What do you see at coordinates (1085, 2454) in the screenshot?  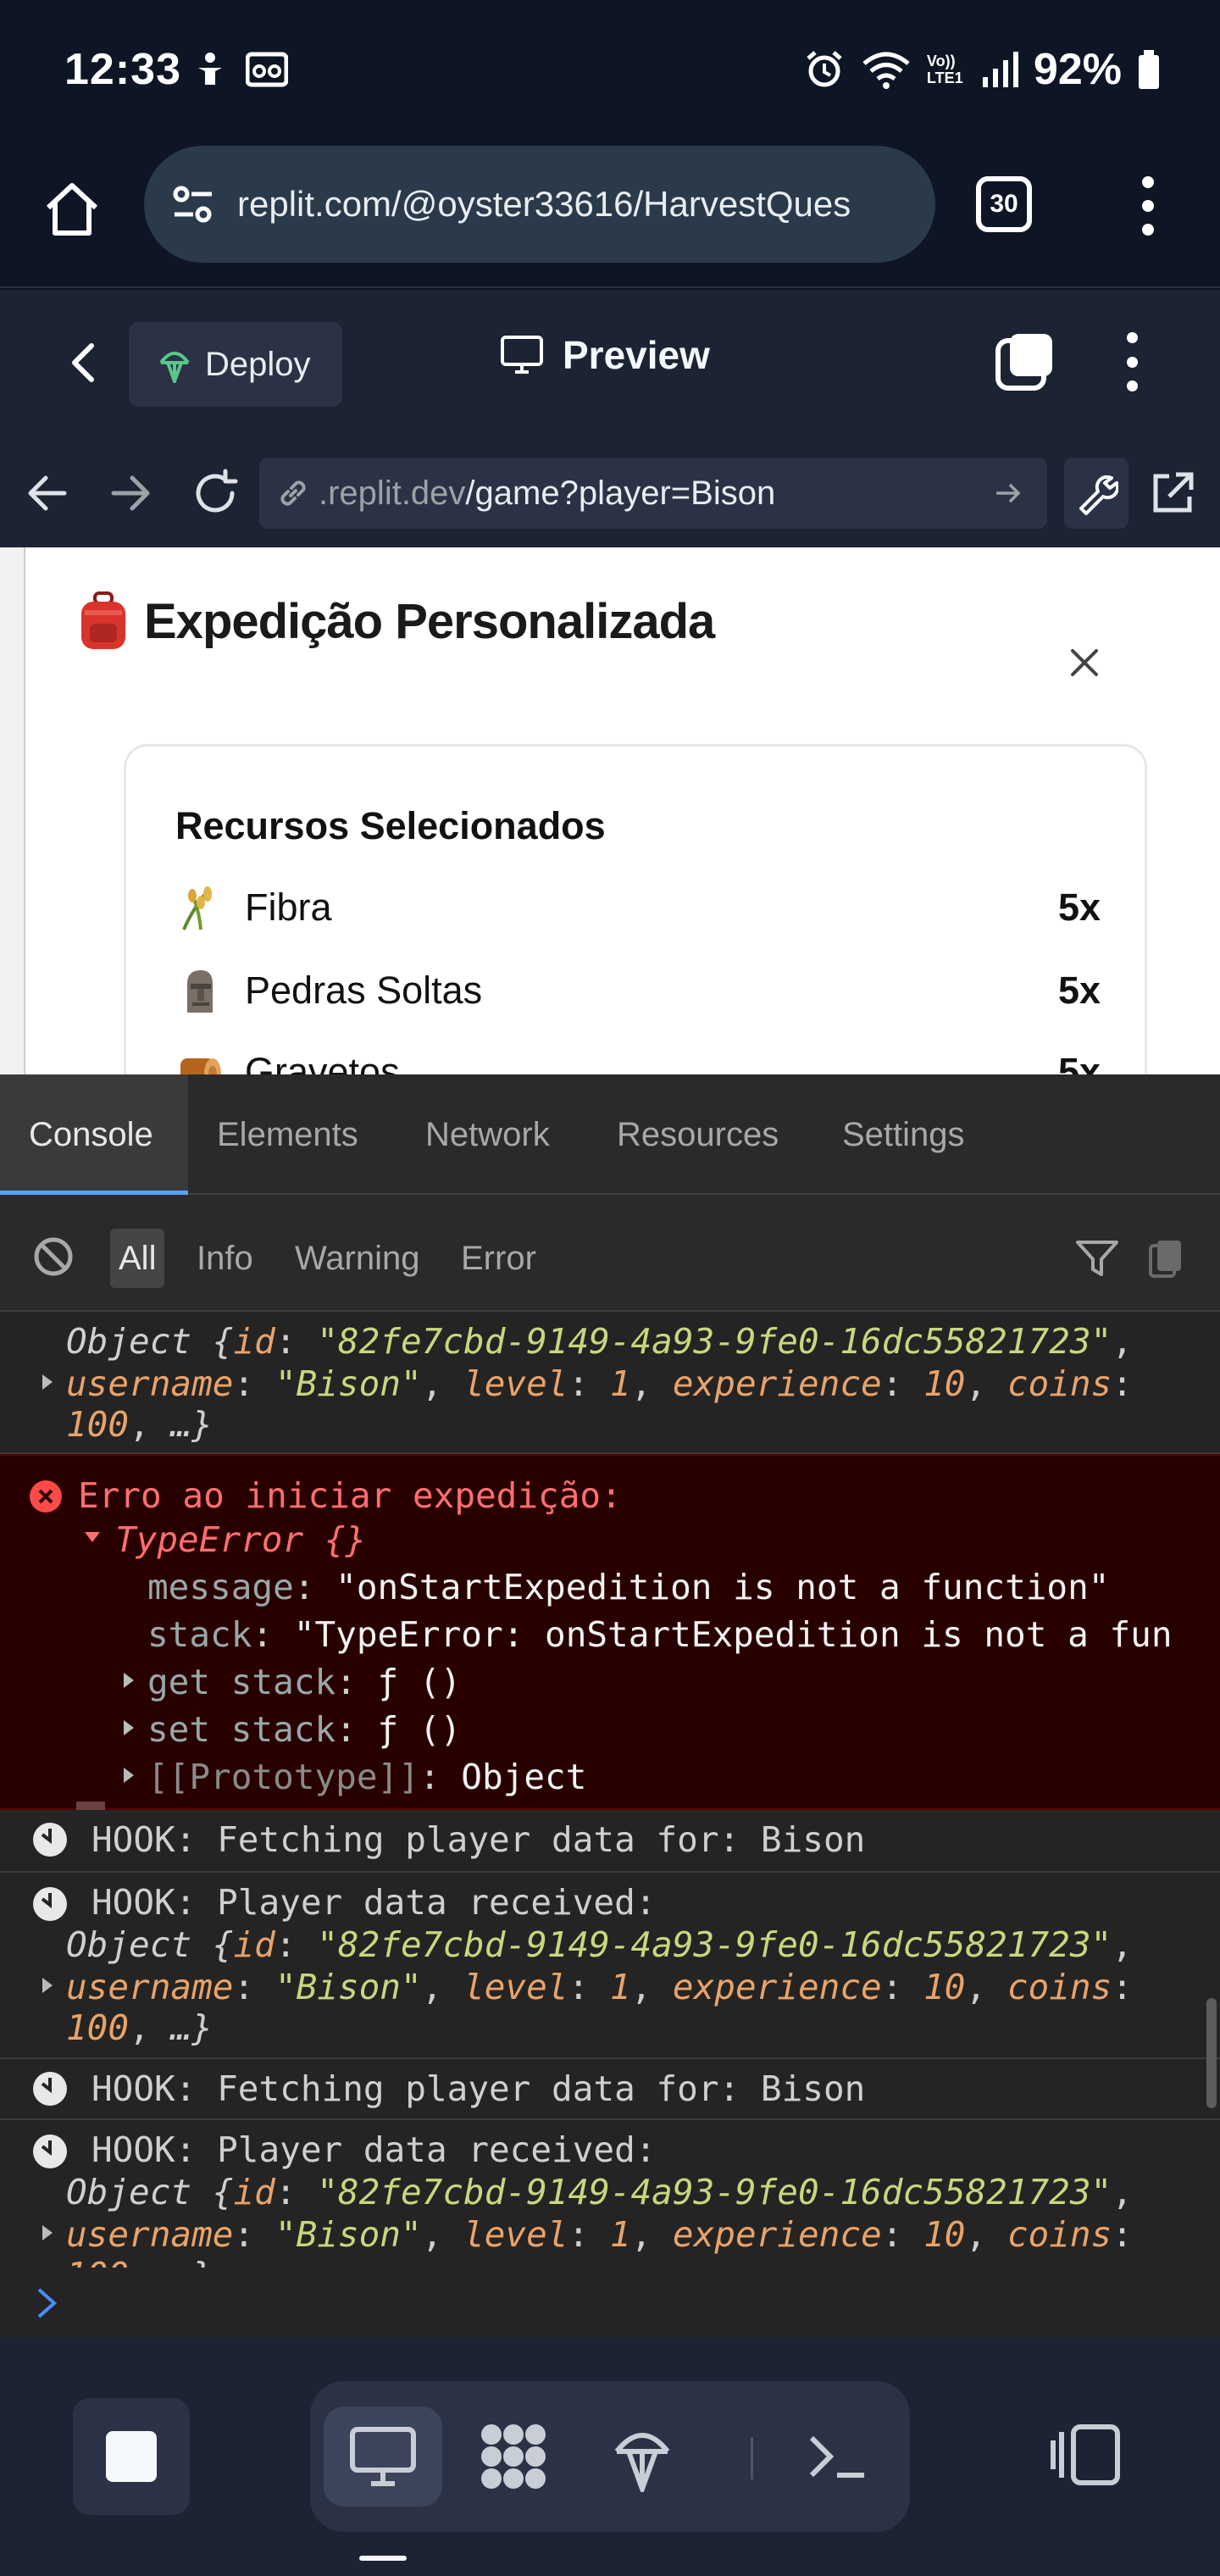 I see `toggle-panels-button` at bounding box center [1085, 2454].